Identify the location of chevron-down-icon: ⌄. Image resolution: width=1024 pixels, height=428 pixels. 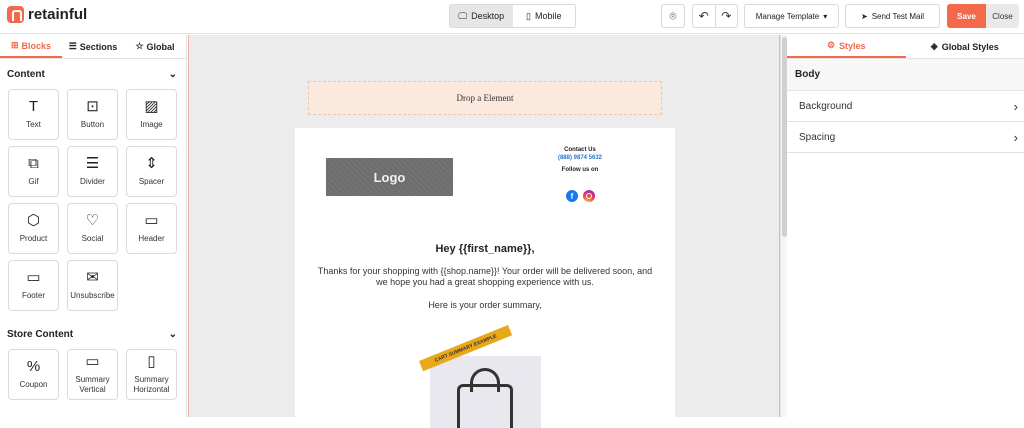
(173, 74).